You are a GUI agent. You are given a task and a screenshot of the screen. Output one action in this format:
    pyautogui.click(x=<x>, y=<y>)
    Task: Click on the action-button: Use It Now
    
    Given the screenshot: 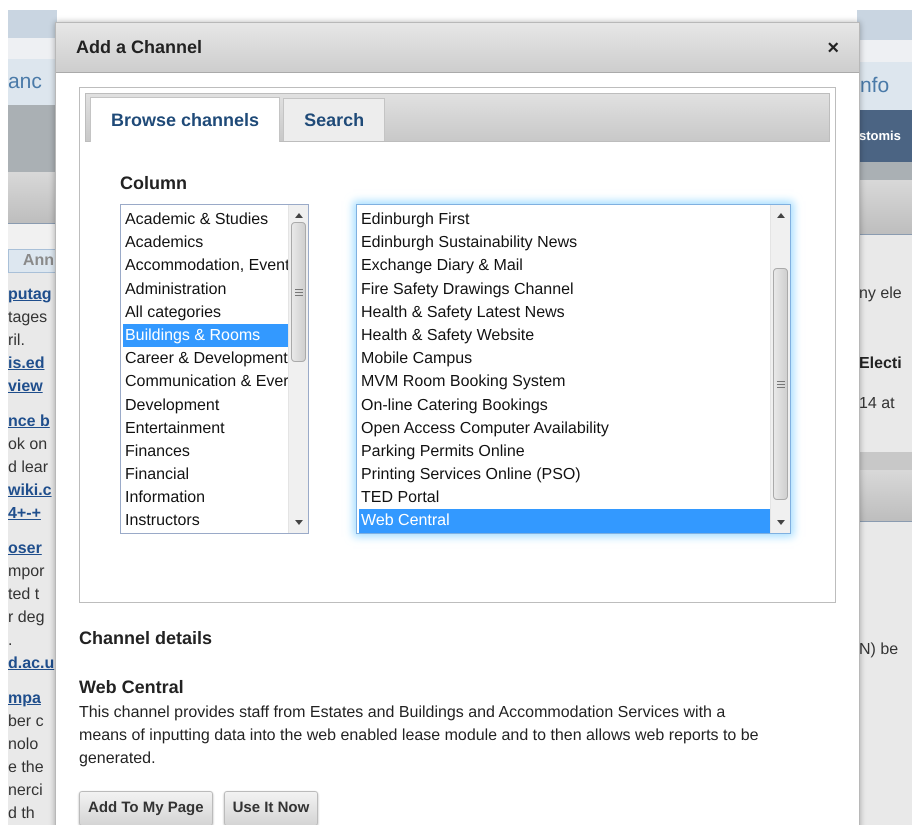 What is the action you would take?
    pyautogui.click(x=271, y=808)
    